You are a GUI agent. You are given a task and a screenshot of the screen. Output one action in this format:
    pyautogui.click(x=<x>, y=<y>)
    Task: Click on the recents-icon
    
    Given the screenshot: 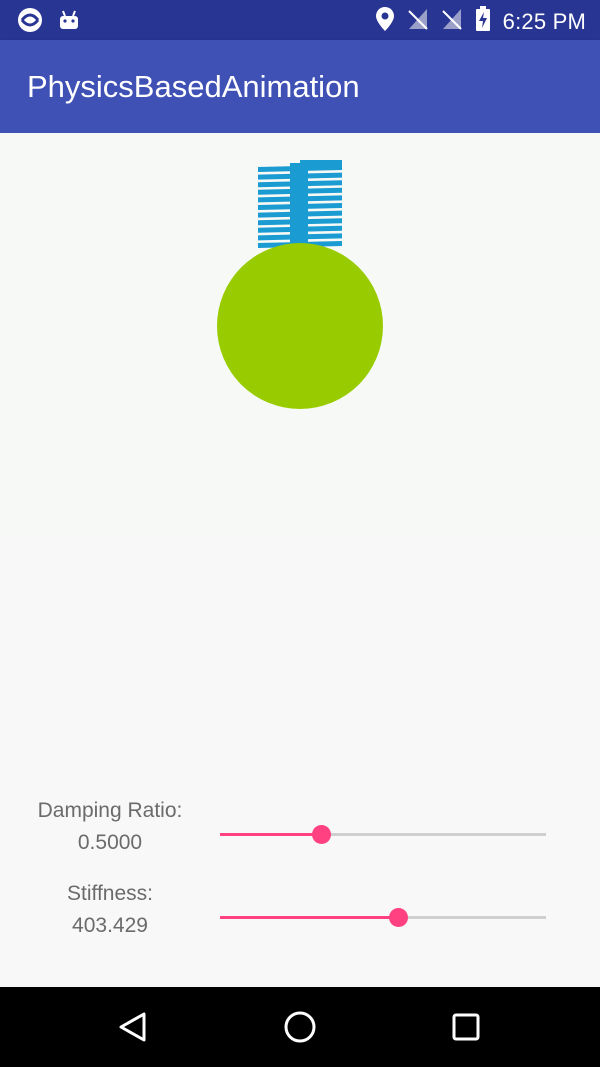 What is the action you would take?
    pyautogui.click(x=466, y=1027)
    